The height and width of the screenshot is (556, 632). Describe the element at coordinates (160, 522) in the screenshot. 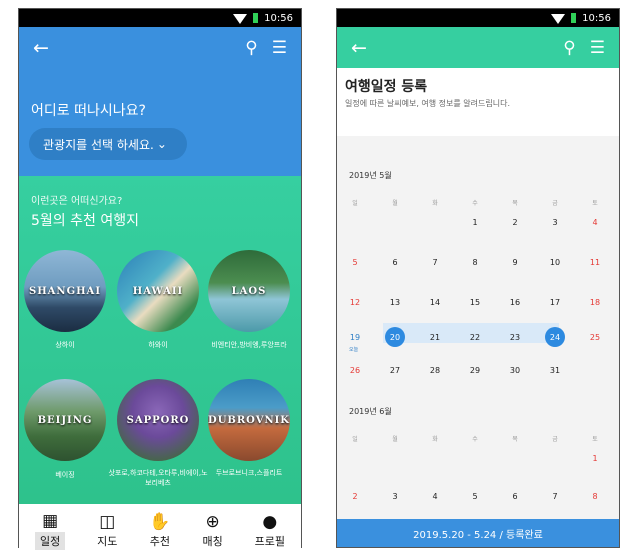

I see `thumbs-up-icon: ✋` at that location.